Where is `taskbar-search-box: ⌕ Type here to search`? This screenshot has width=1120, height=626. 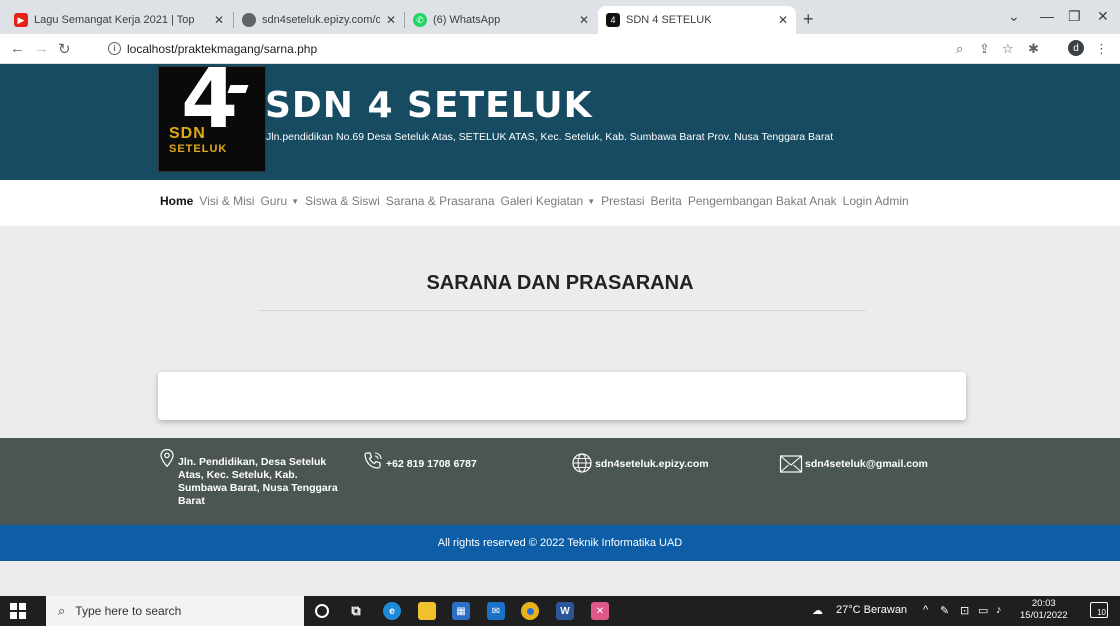
taskbar-search-box: ⌕ Type here to search is located at coordinates (175, 611).